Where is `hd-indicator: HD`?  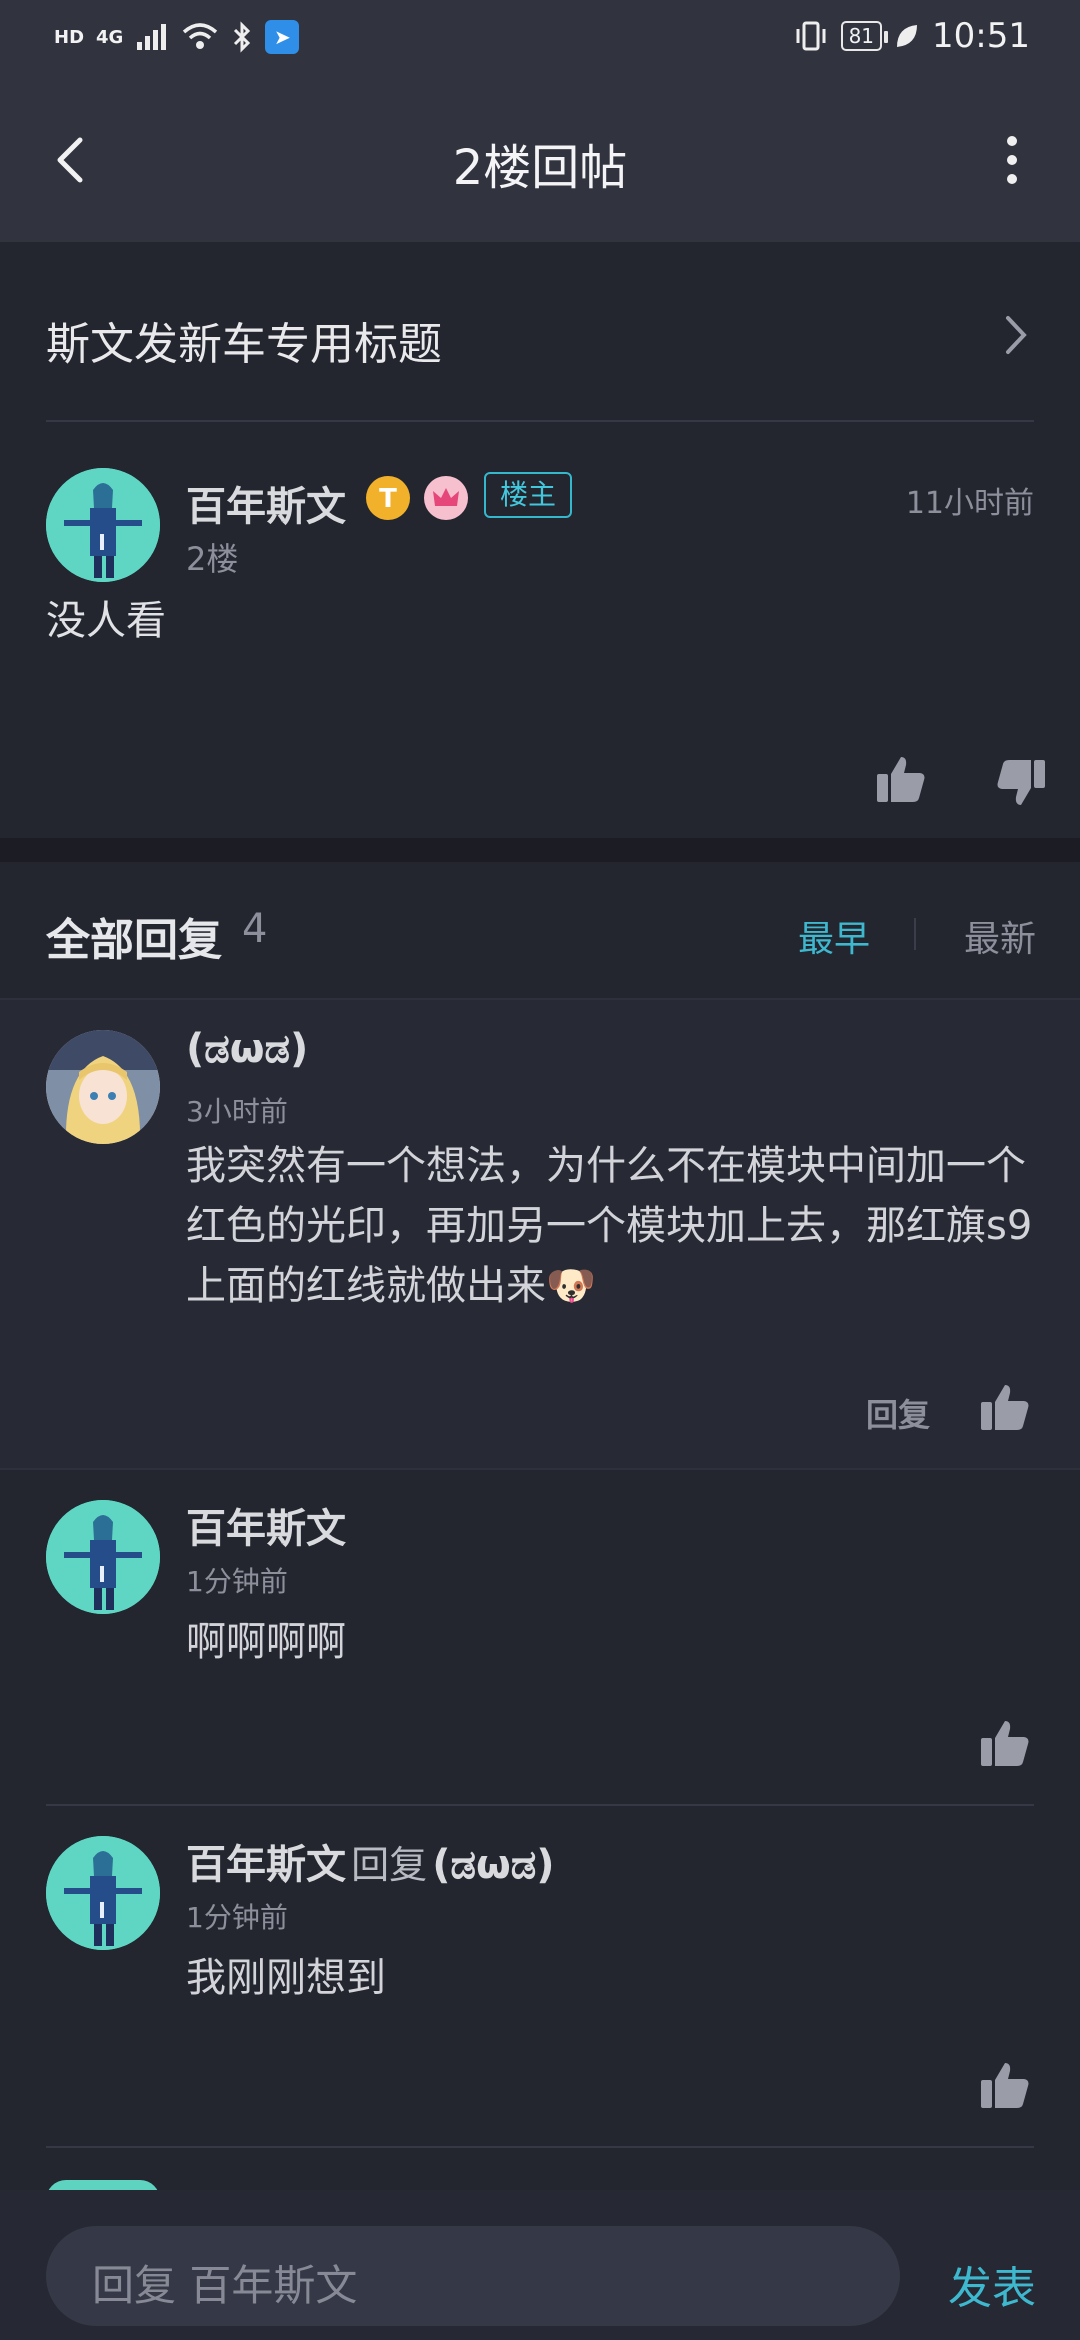
hd-indicator: HD is located at coordinates (69, 37).